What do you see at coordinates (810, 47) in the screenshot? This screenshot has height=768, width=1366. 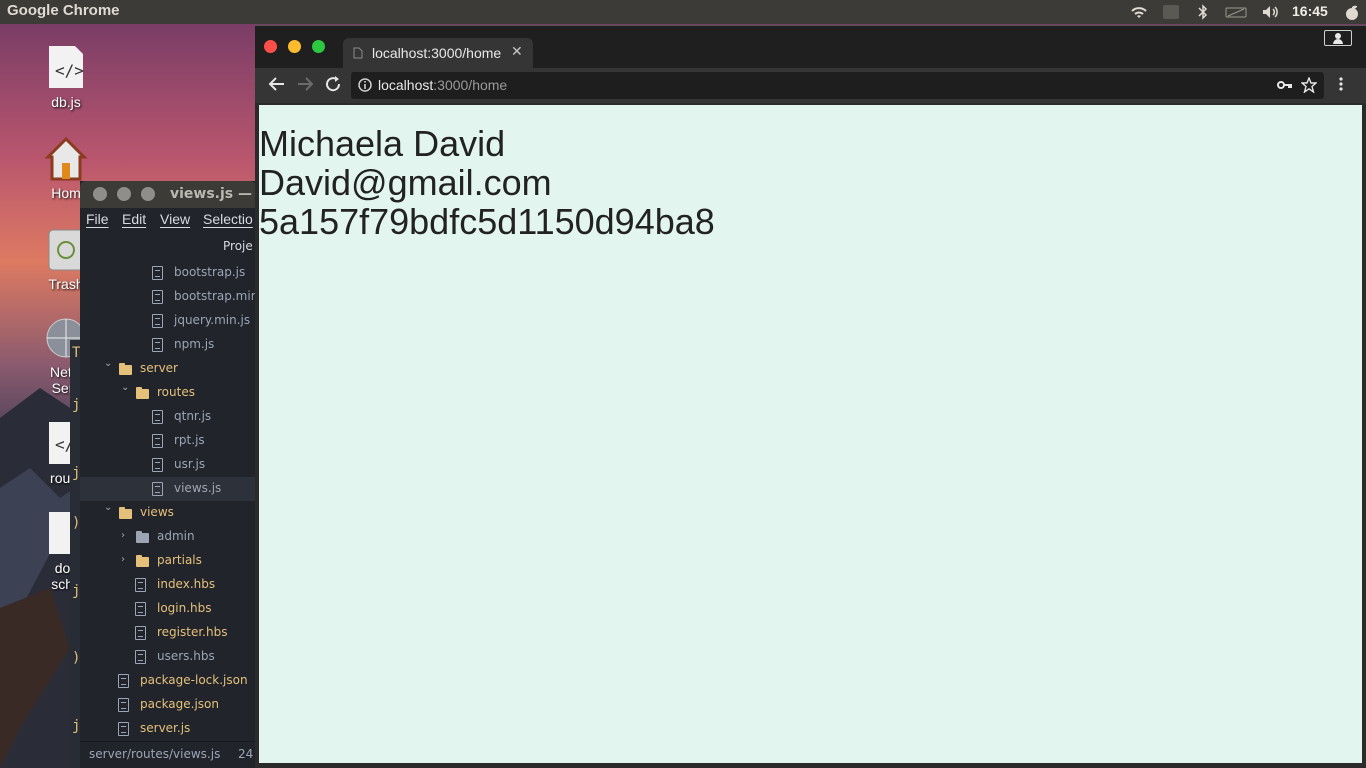 I see `chrome-tab-strip: localhost:3000/home ✕` at bounding box center [810, 47].